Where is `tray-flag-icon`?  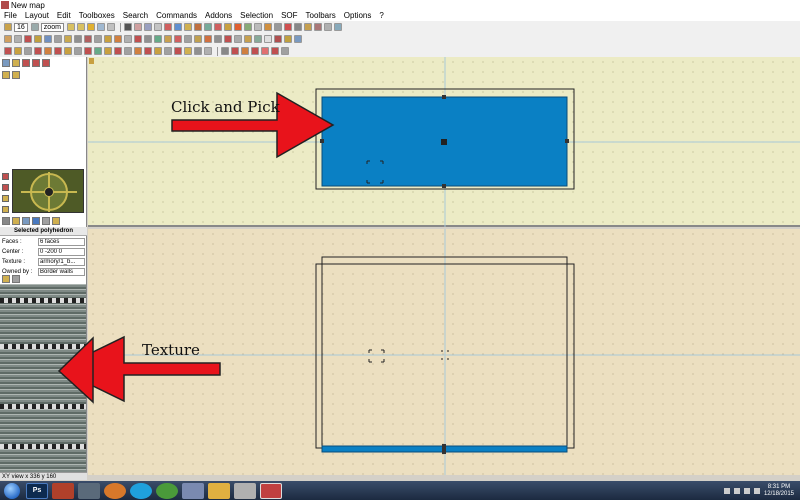
tray-flag-icon is located at coordinates (726, 490).